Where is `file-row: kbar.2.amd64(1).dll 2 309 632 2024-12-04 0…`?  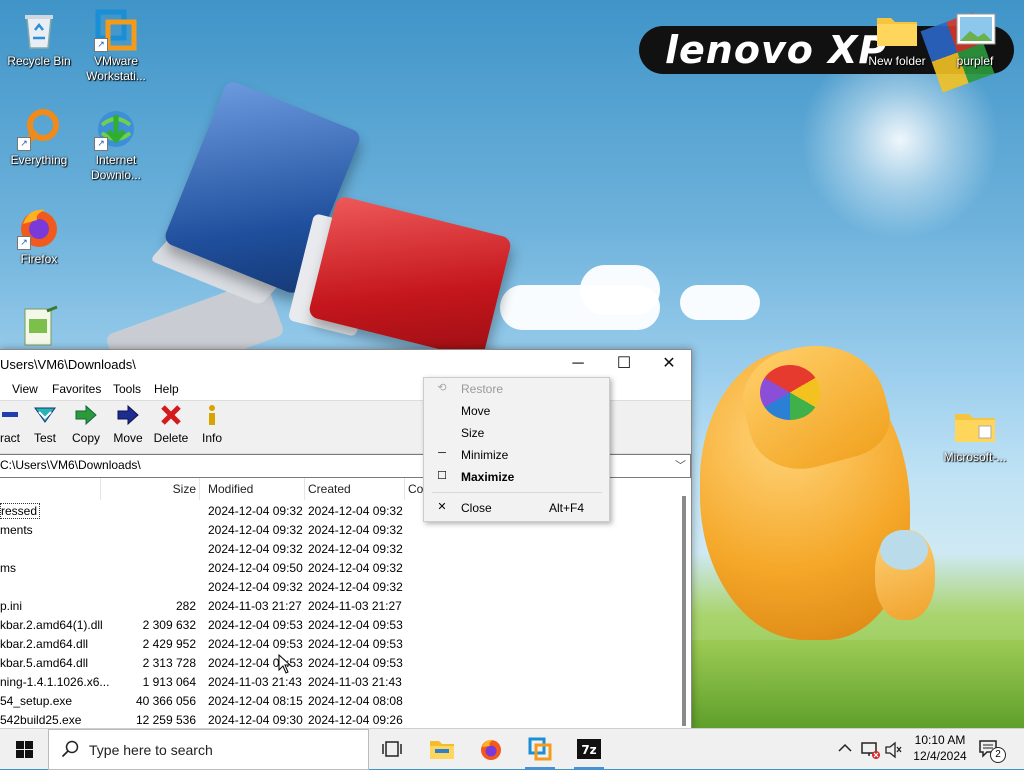
file-row: kbar.2.amd64(1).dll 2 309 632 2024-12-04 0… is located at coordinates (340, 625).